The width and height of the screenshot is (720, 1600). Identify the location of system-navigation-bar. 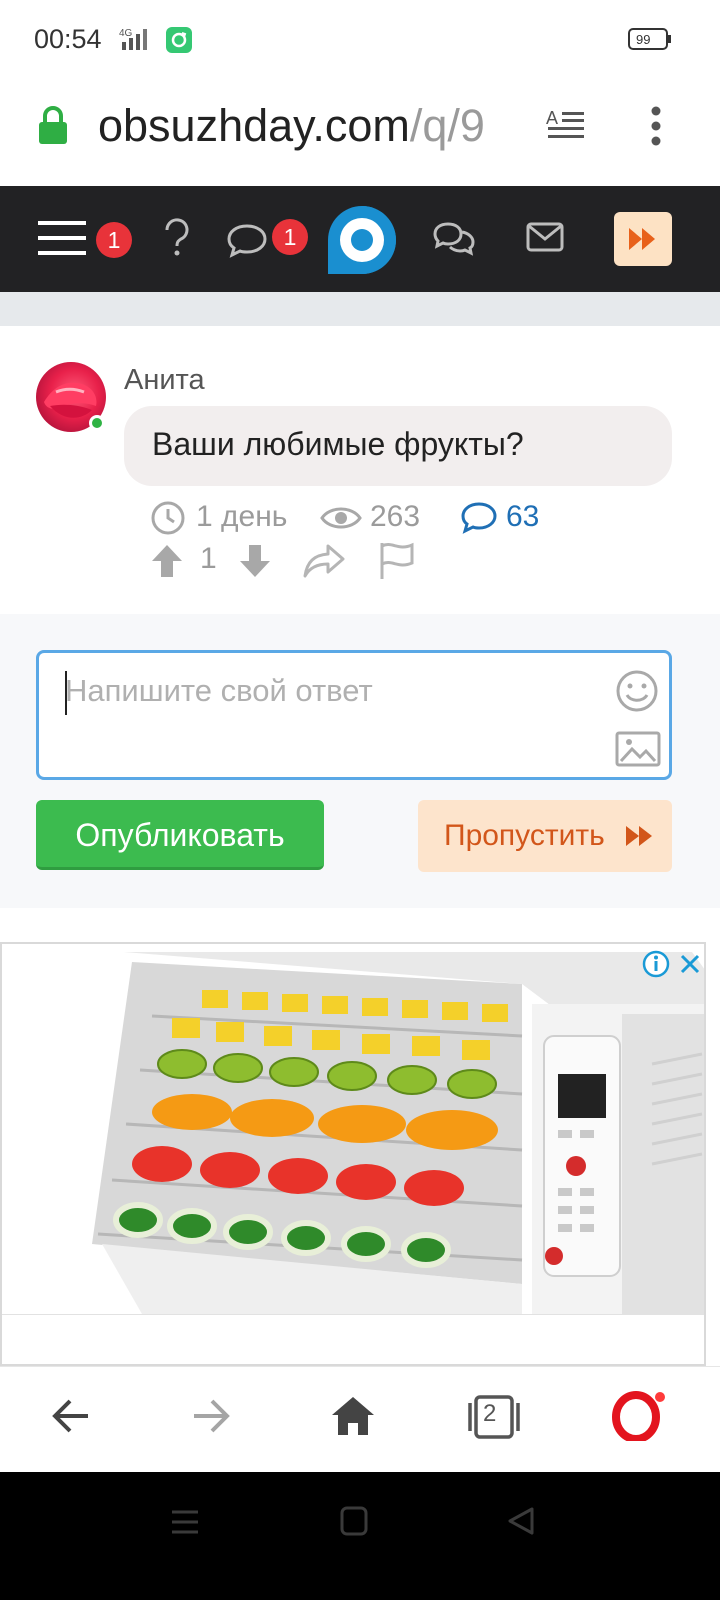
(360, 1536).